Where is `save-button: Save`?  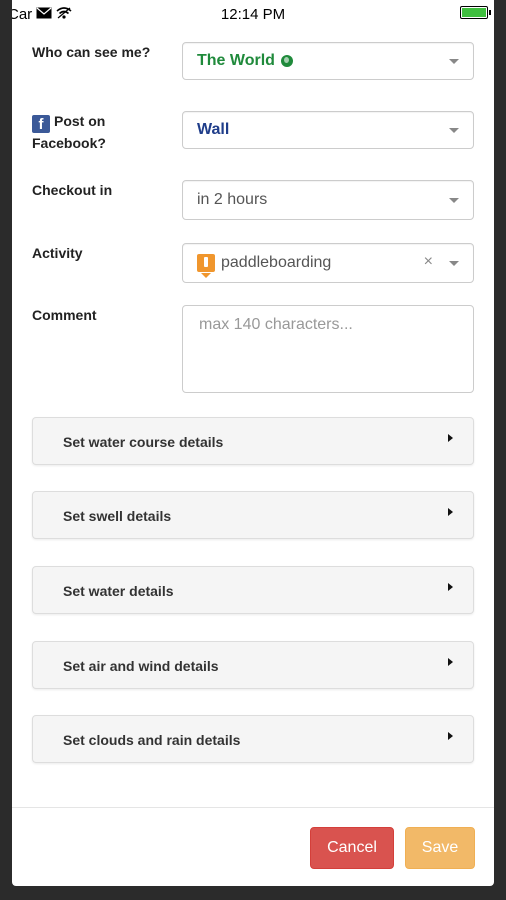 save-button: Save is located at coordinates (440, 848).